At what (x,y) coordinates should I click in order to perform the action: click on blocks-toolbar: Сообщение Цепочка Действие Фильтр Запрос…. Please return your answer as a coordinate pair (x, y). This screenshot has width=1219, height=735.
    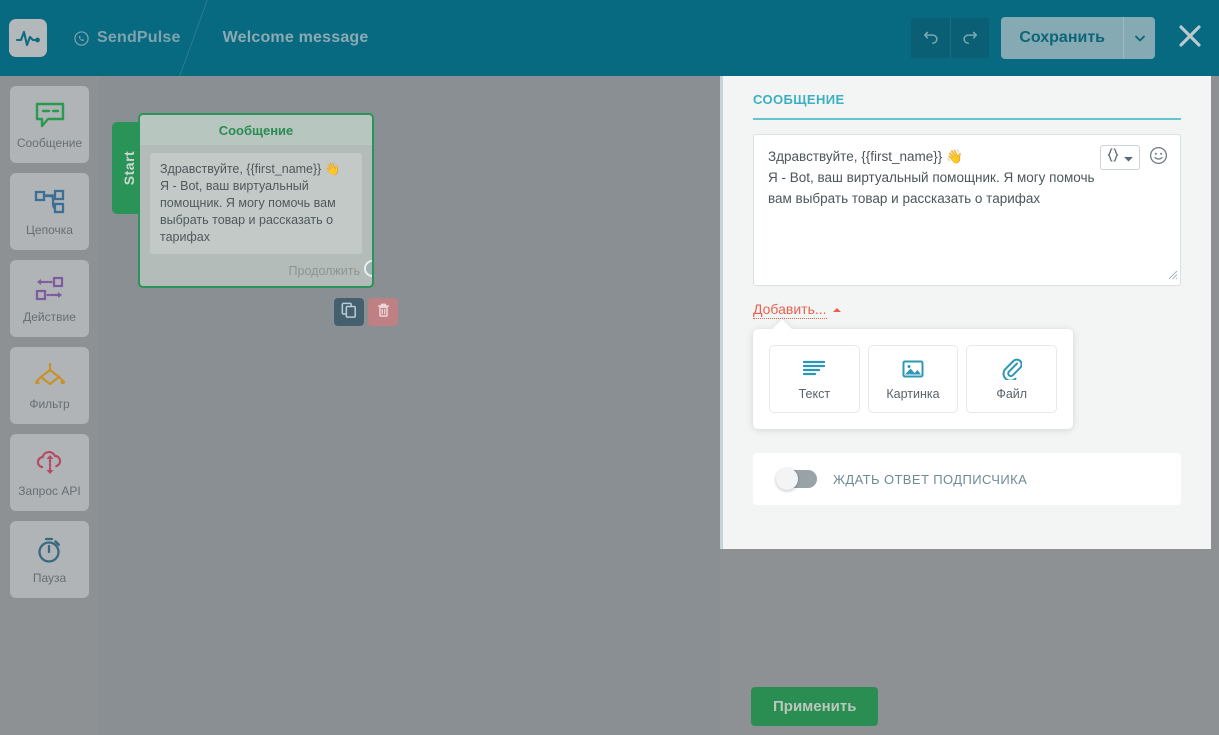
    Looking at the image, I should click on (49, 405).